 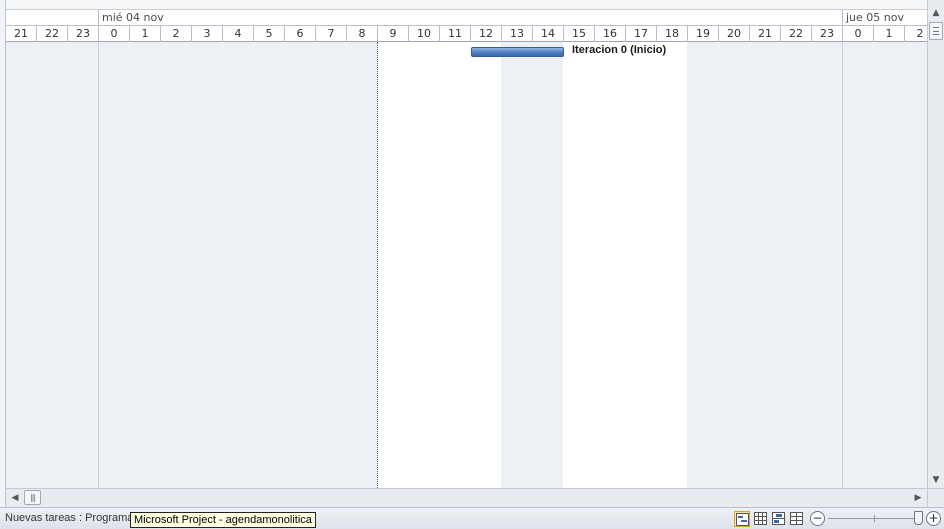 What do you see at coordinates (485, 34) in the screenshot?
I see `hour-label: 12` at bounding box center [485, 34].